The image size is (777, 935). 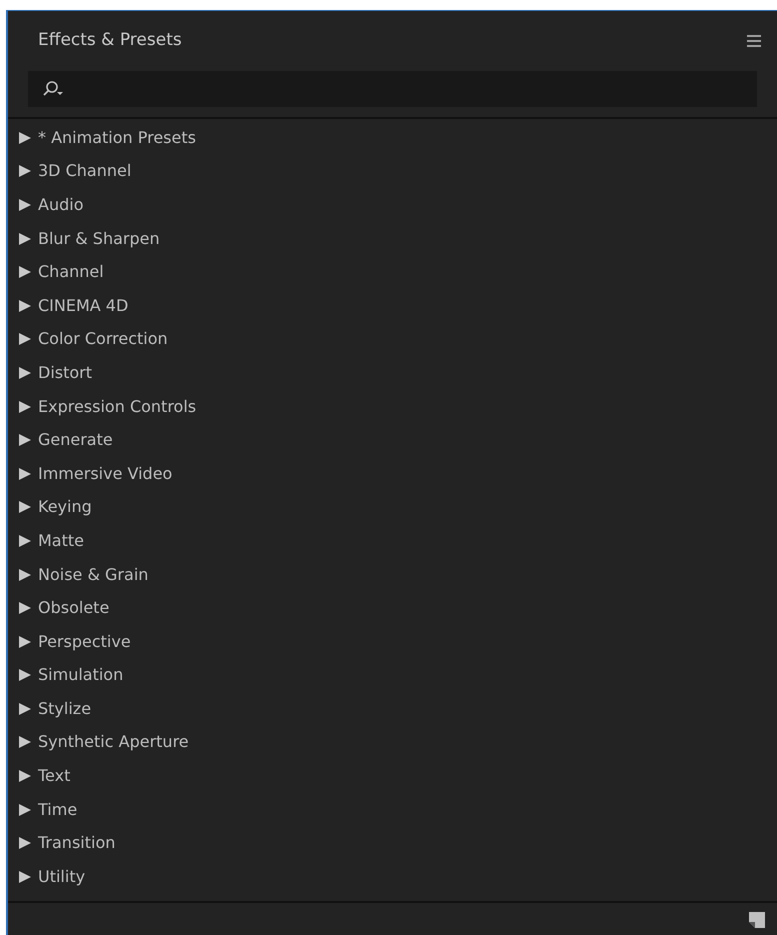 I want to click on category-item: CINEMA 4D, so click(x=392, y=305).